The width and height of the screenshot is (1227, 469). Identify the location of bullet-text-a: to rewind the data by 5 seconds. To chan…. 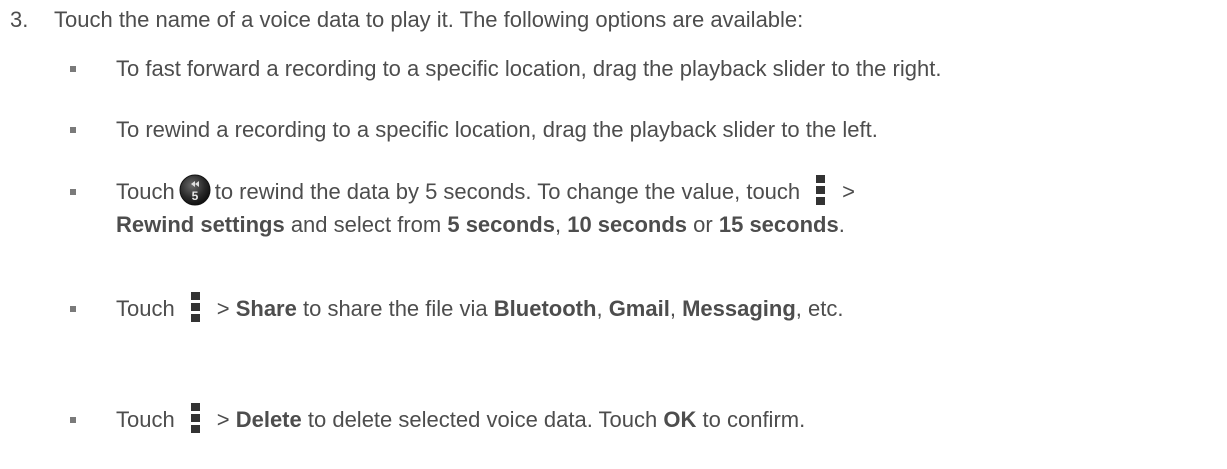
(507, 191).